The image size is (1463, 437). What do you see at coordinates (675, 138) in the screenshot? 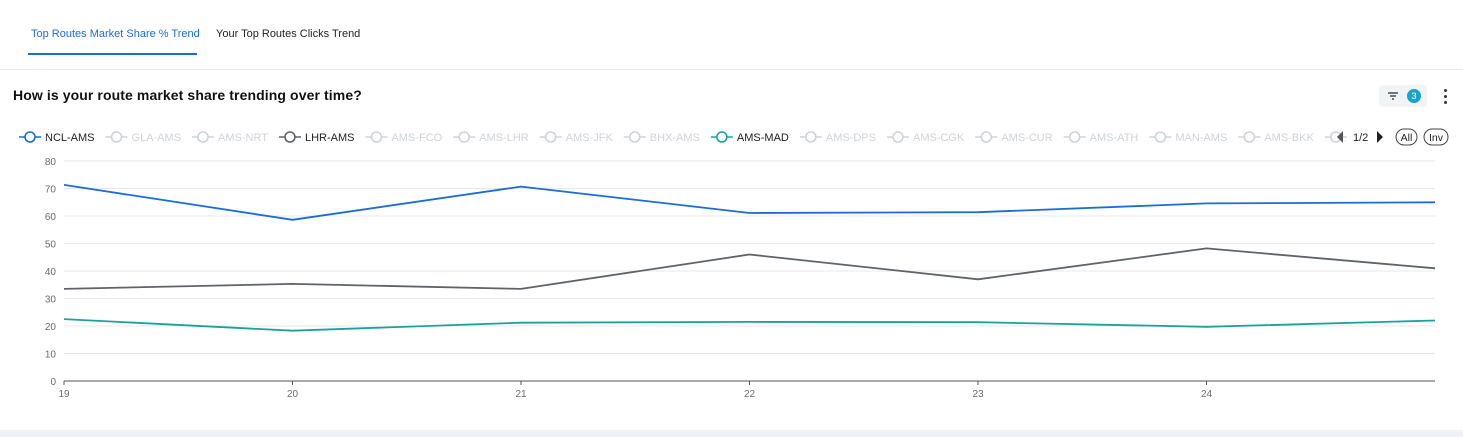
I see `legend-label: BHX-AMS` at bounding box center [675, 138].